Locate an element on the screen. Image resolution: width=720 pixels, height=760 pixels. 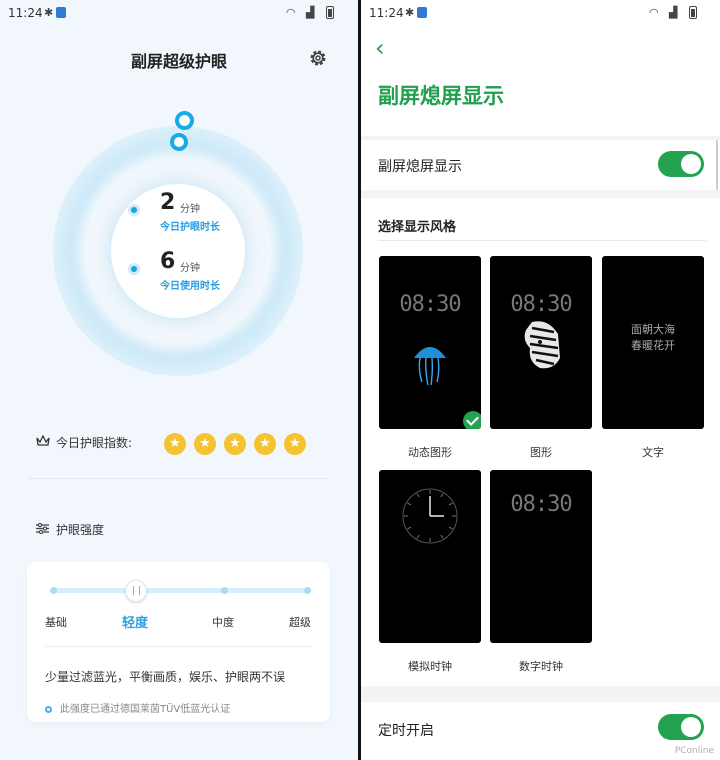
style-digital-clock: 08:30 is located at coordinates (541, 556).